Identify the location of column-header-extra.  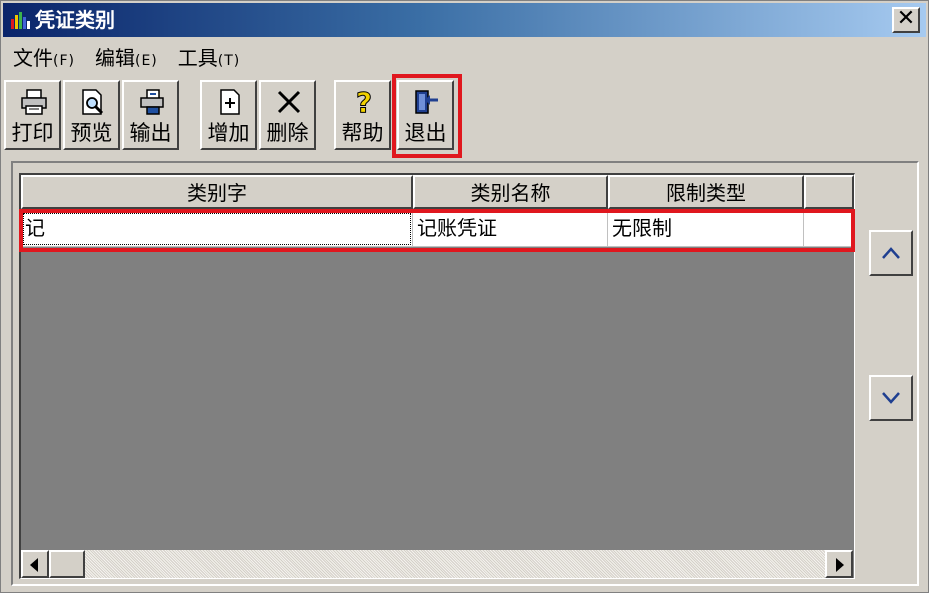
(829, 192).